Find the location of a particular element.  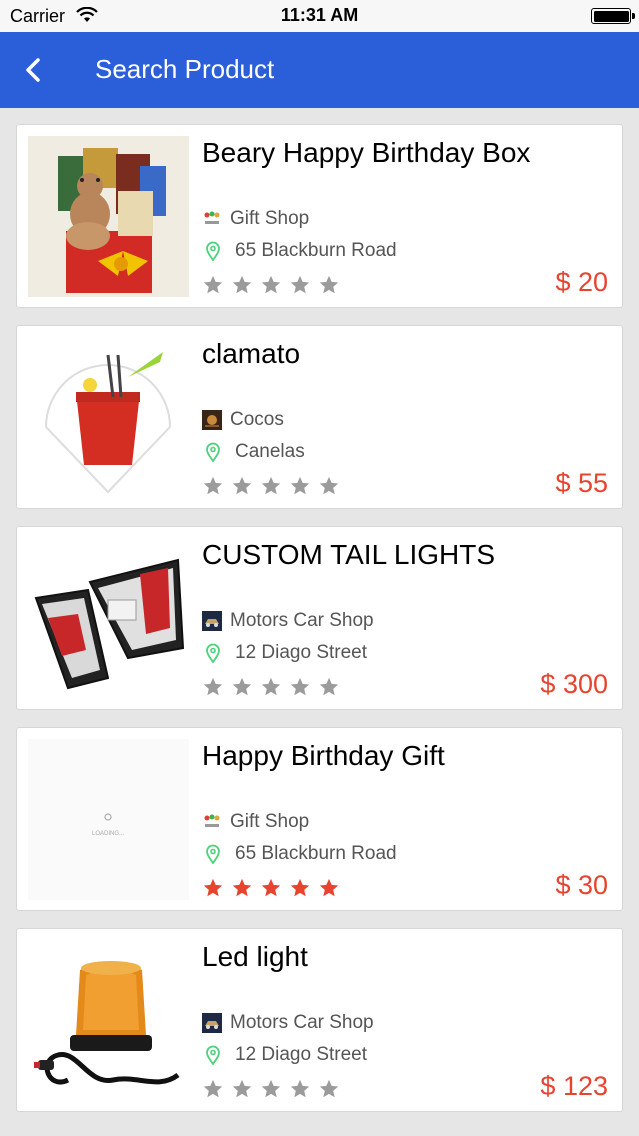

product-price: $ 20 is located at coordinates (581, 282).